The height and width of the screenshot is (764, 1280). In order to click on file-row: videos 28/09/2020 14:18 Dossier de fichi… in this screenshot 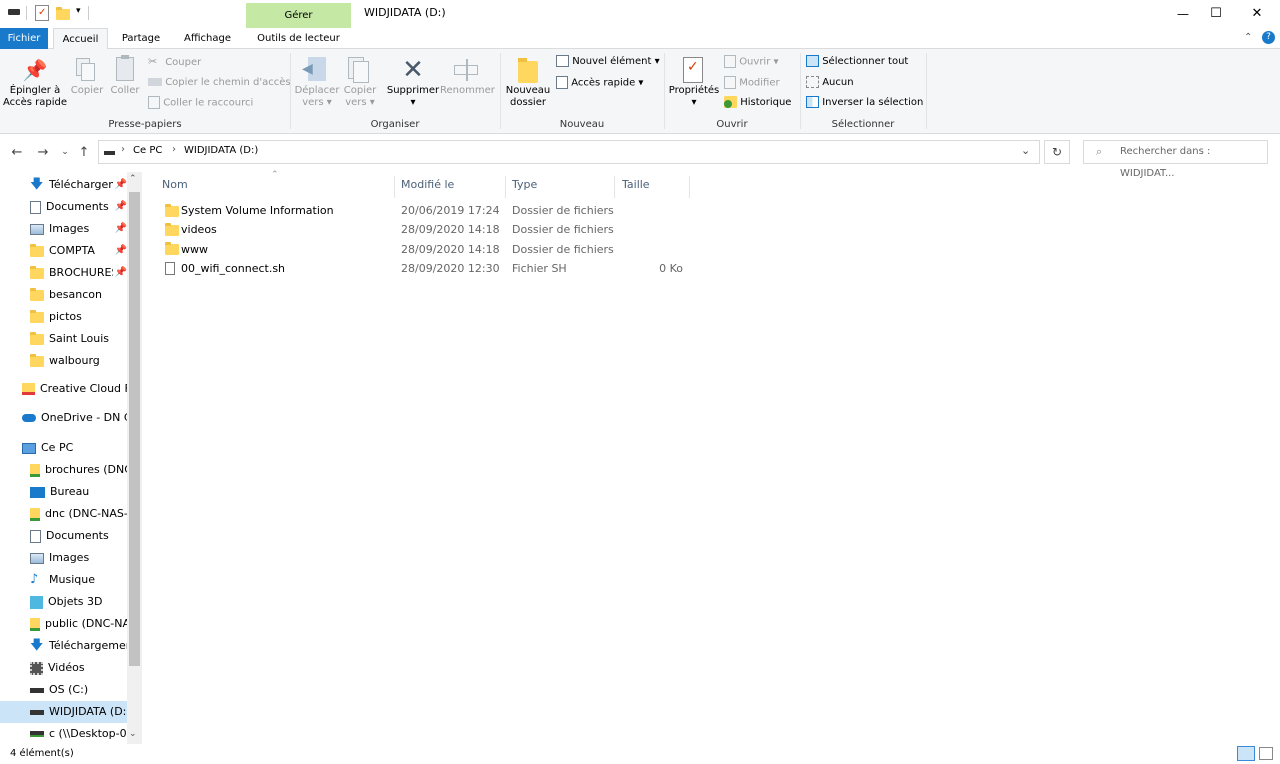, I will do `click(430, 229)`.